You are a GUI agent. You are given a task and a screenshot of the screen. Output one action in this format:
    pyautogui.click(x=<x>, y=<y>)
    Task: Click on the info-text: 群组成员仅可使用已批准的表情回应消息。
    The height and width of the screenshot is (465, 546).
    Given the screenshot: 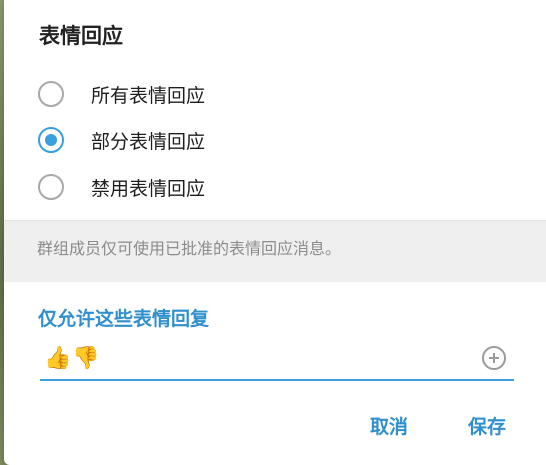 What is the action you would take?
    pyautogui.click(x=189, y=248)
    